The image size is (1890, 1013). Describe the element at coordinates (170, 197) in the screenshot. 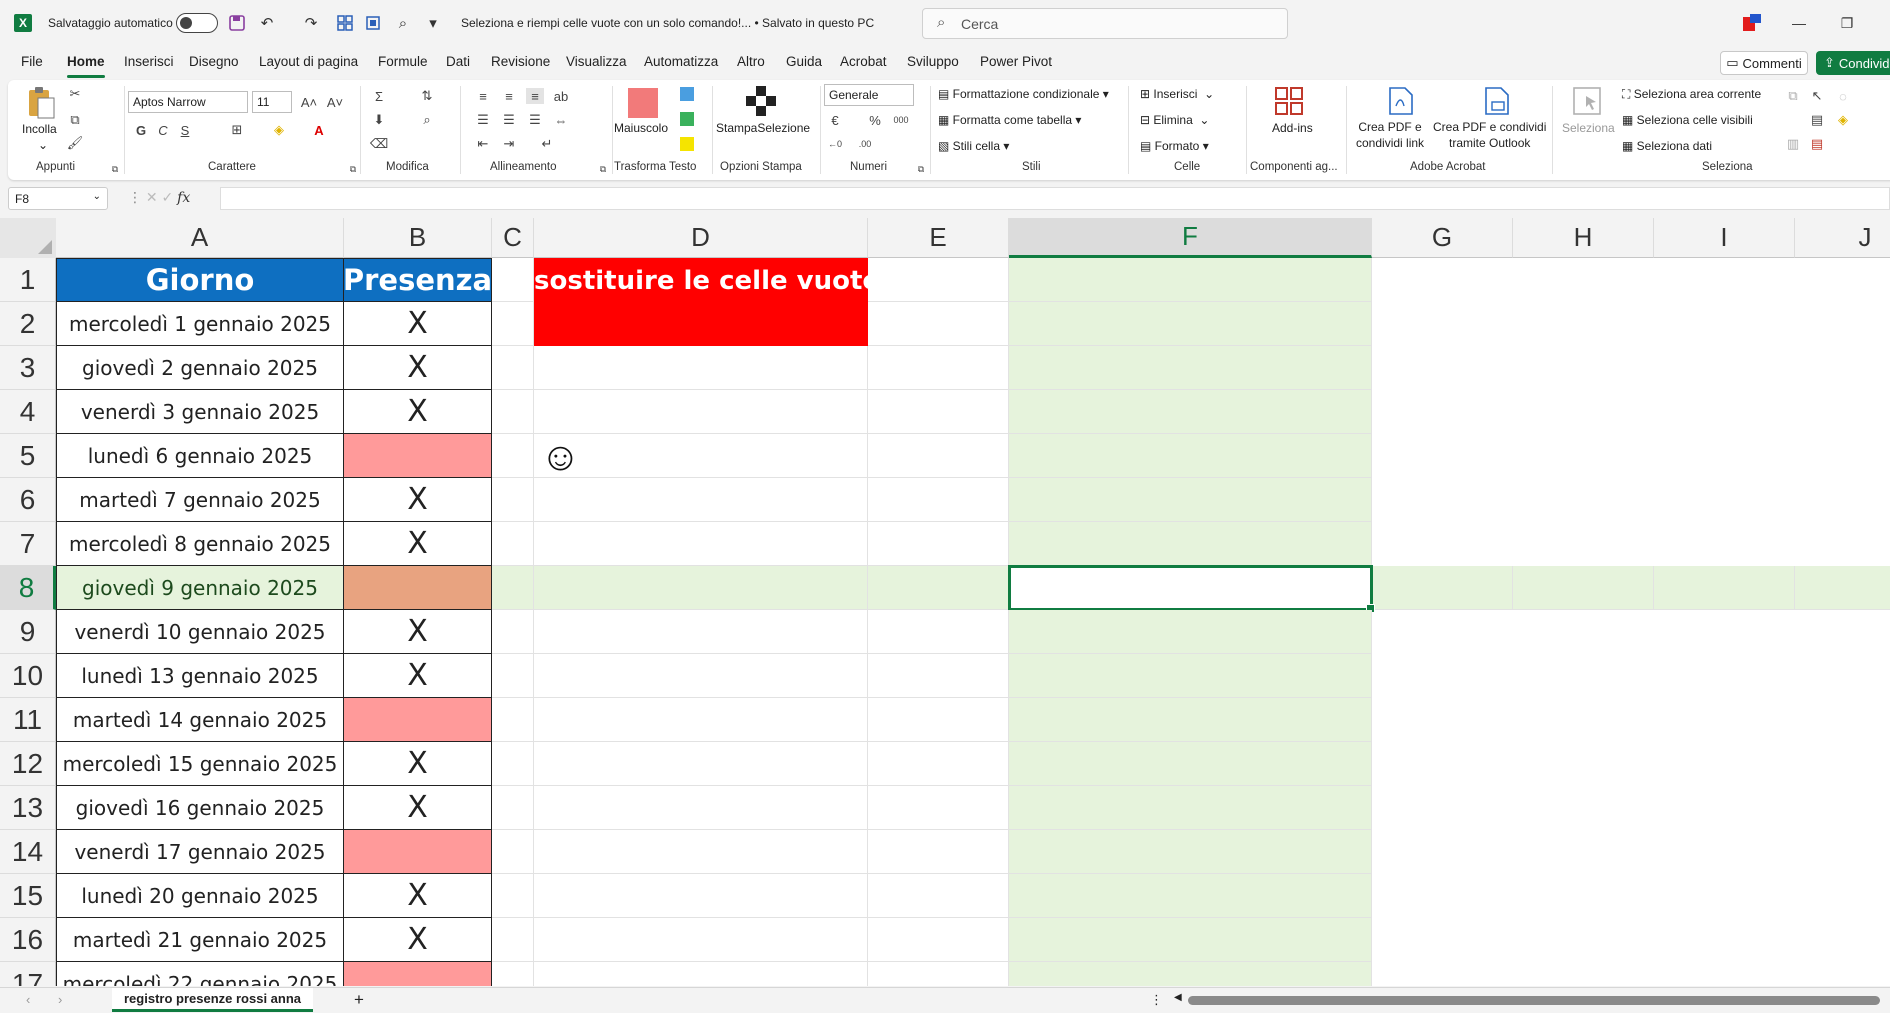

I see `confirm-formula-icon: ✓` at that location.